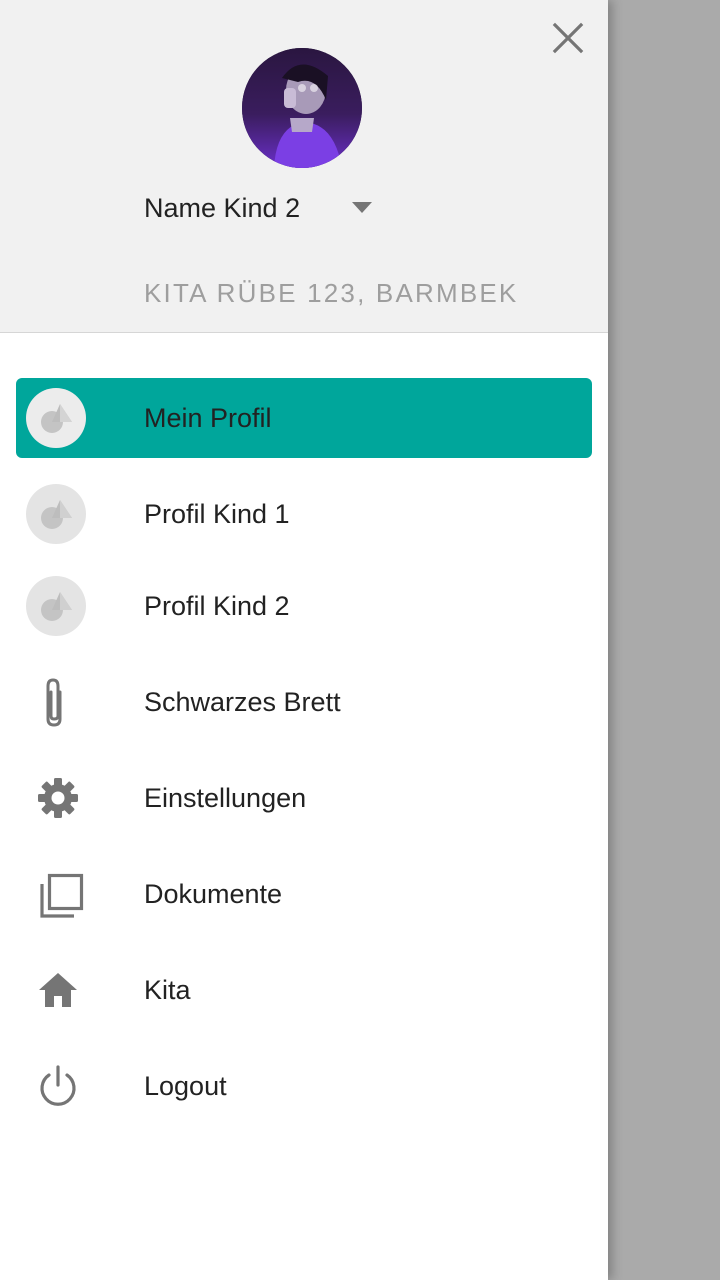  What do you see at coordinates (213, 894) in the screenshot?
I see `menu-item-label: Dokumente` at bounding box center [213, 894].